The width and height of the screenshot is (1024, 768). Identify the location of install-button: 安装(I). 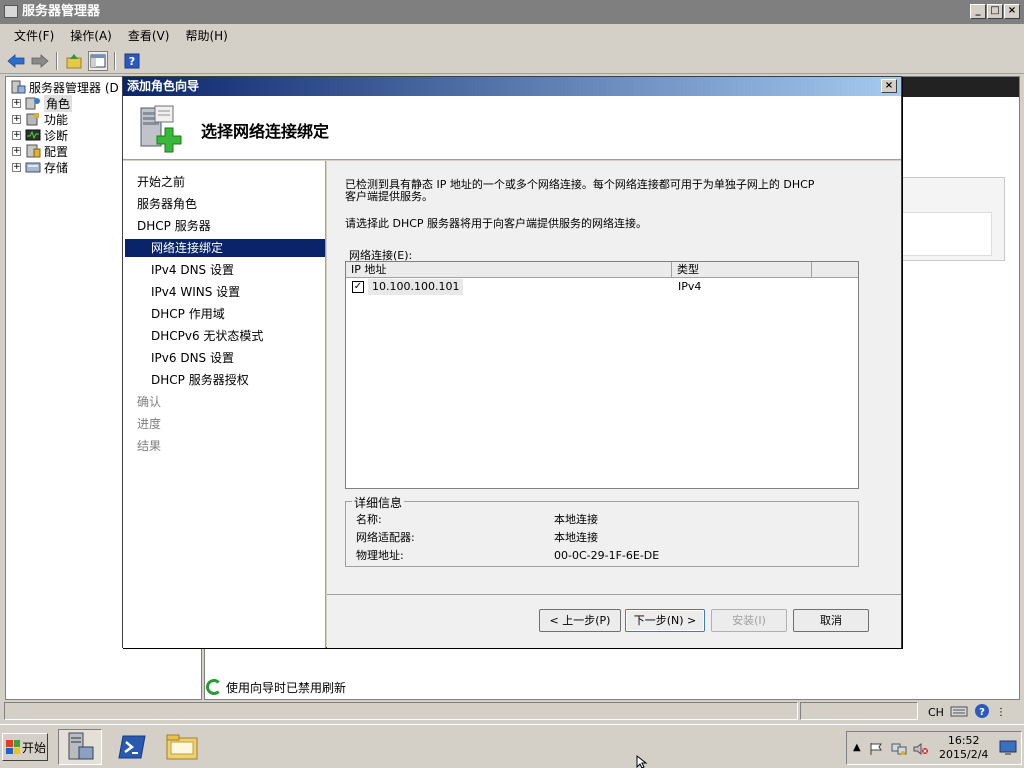
(749, 620).